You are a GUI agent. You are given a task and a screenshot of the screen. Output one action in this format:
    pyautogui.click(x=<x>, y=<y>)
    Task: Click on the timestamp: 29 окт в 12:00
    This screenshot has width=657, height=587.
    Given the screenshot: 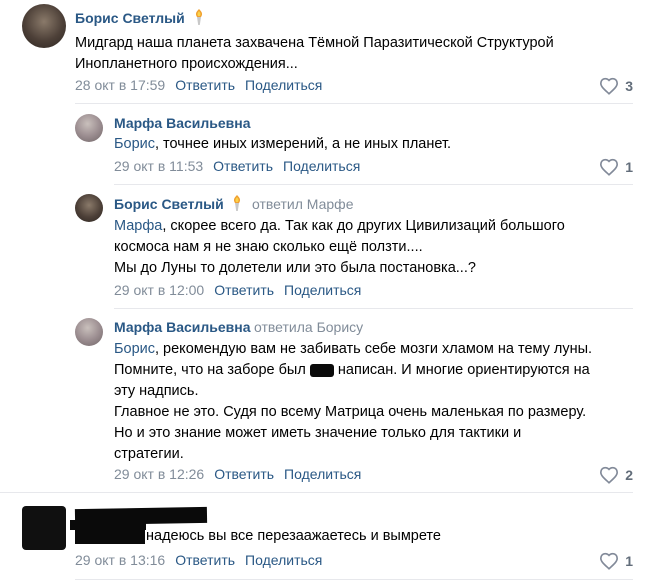 What is the action you would take?
    pyautogui.click(x=159, y=290)
    